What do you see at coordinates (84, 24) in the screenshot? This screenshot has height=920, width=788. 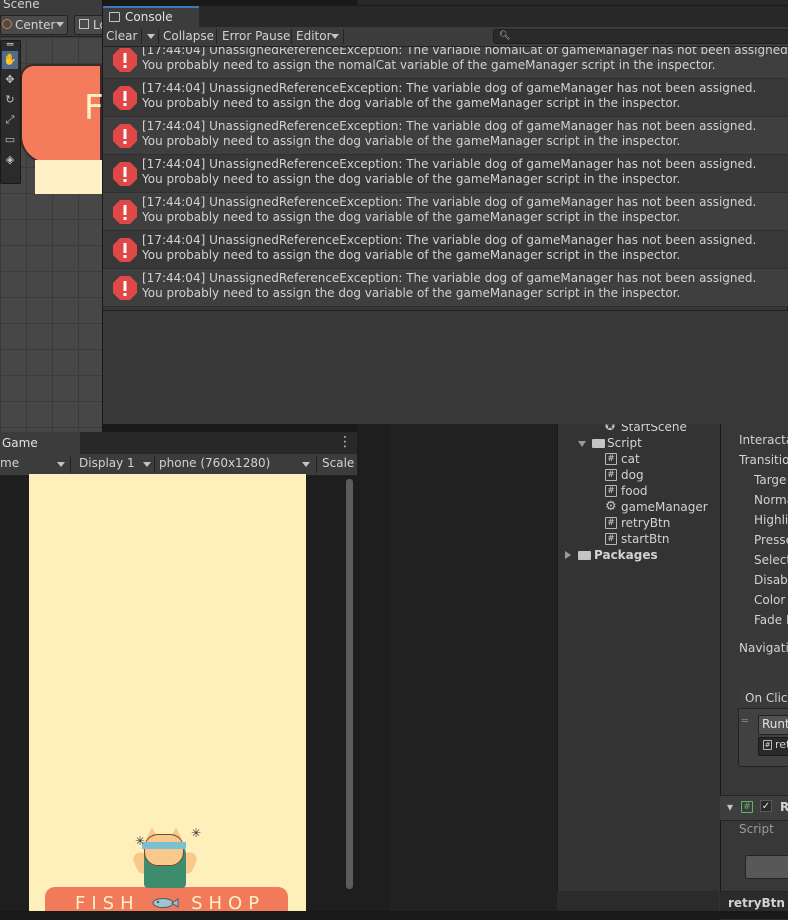 I see `cube-icon` at bounding box center [84, 24].